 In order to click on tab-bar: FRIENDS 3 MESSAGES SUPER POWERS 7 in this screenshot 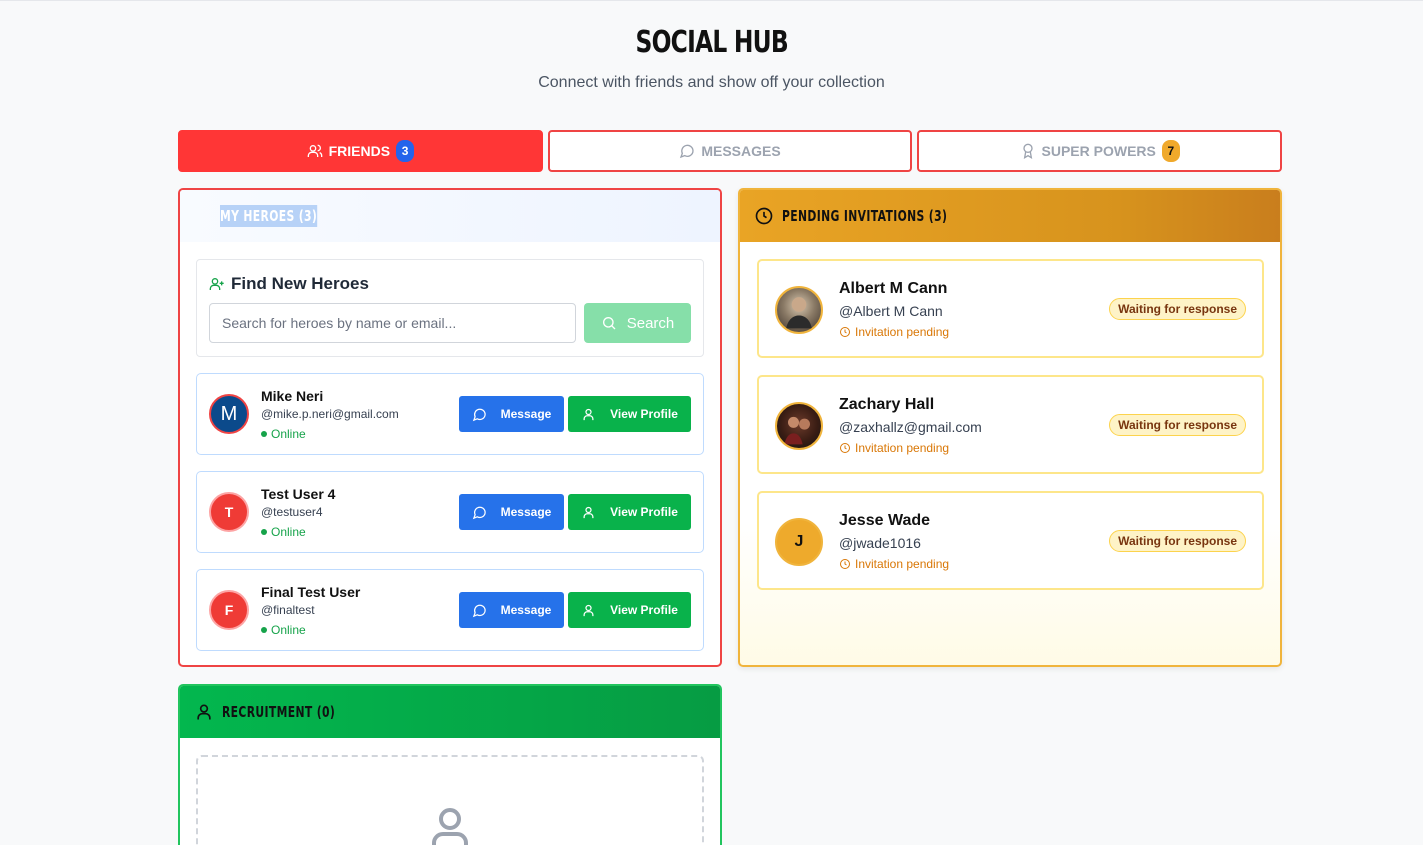, I will do `click(730, 151)`.